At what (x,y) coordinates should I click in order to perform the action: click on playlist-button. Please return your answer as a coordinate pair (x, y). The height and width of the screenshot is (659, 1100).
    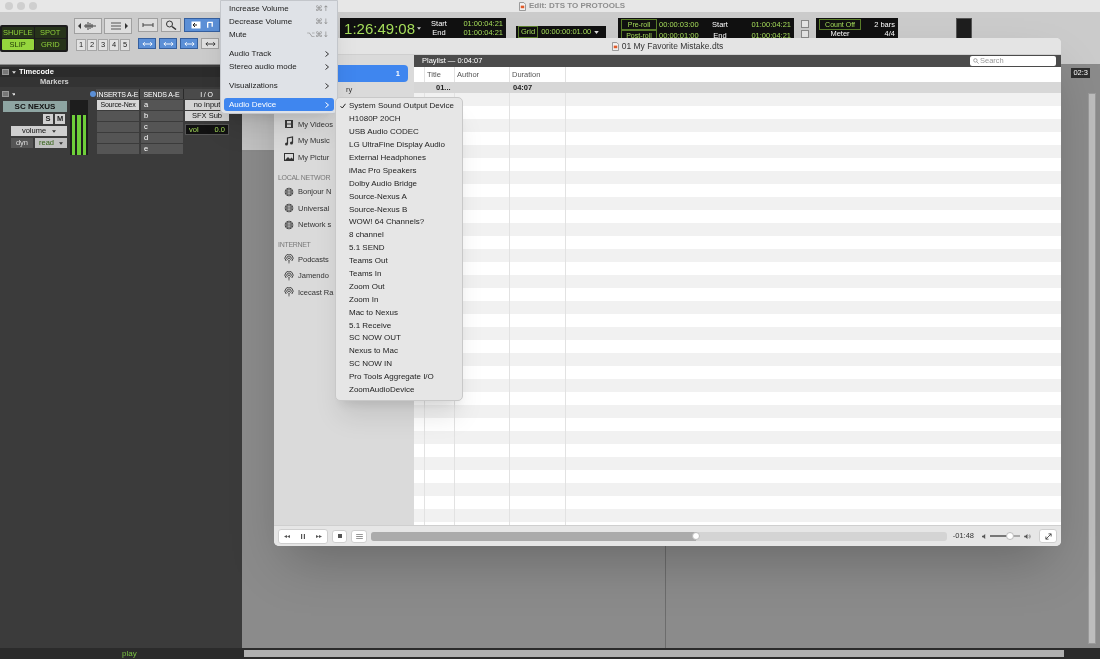
    Looking at the image, I should click on (359, 536).